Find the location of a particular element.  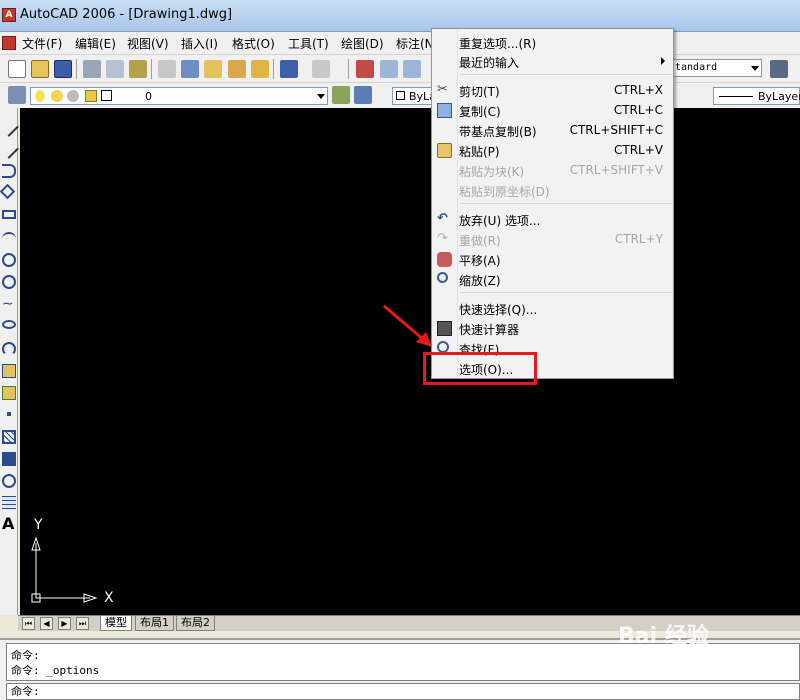

menu-item-pan: 平移(A) is located at coordinates (552, 259).